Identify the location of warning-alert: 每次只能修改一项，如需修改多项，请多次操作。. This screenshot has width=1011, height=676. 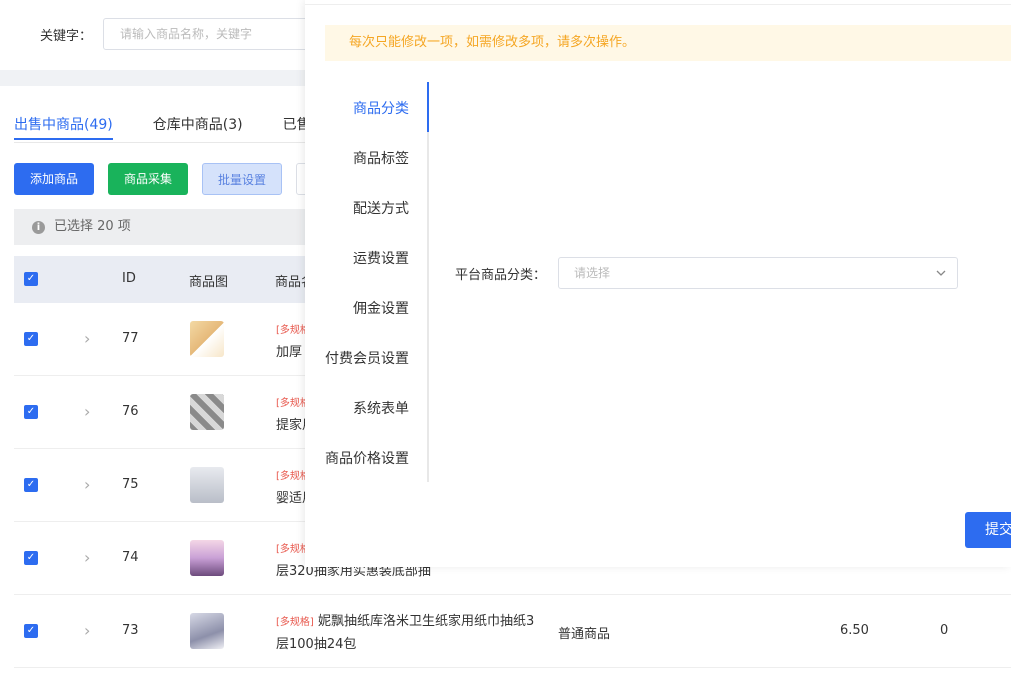
(668, 43).